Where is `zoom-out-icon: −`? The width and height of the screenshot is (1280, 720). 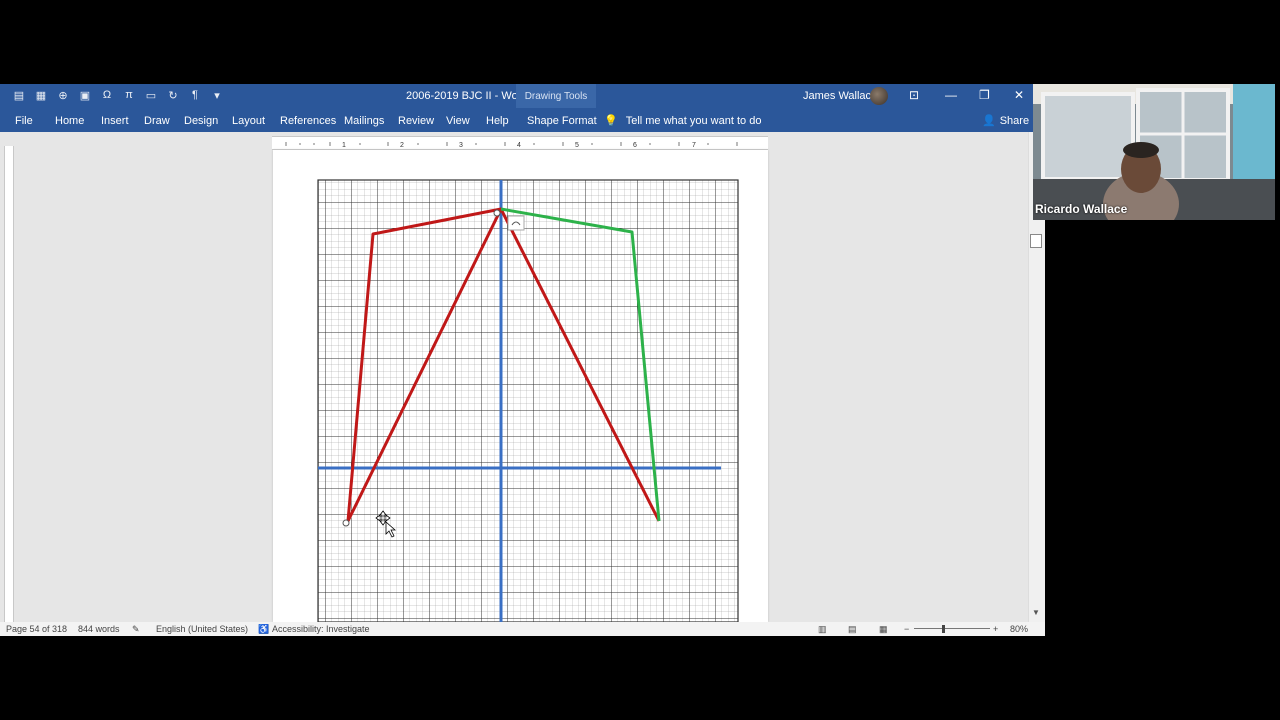
zoom-out-icon: − is located at coordinates (906, 629).